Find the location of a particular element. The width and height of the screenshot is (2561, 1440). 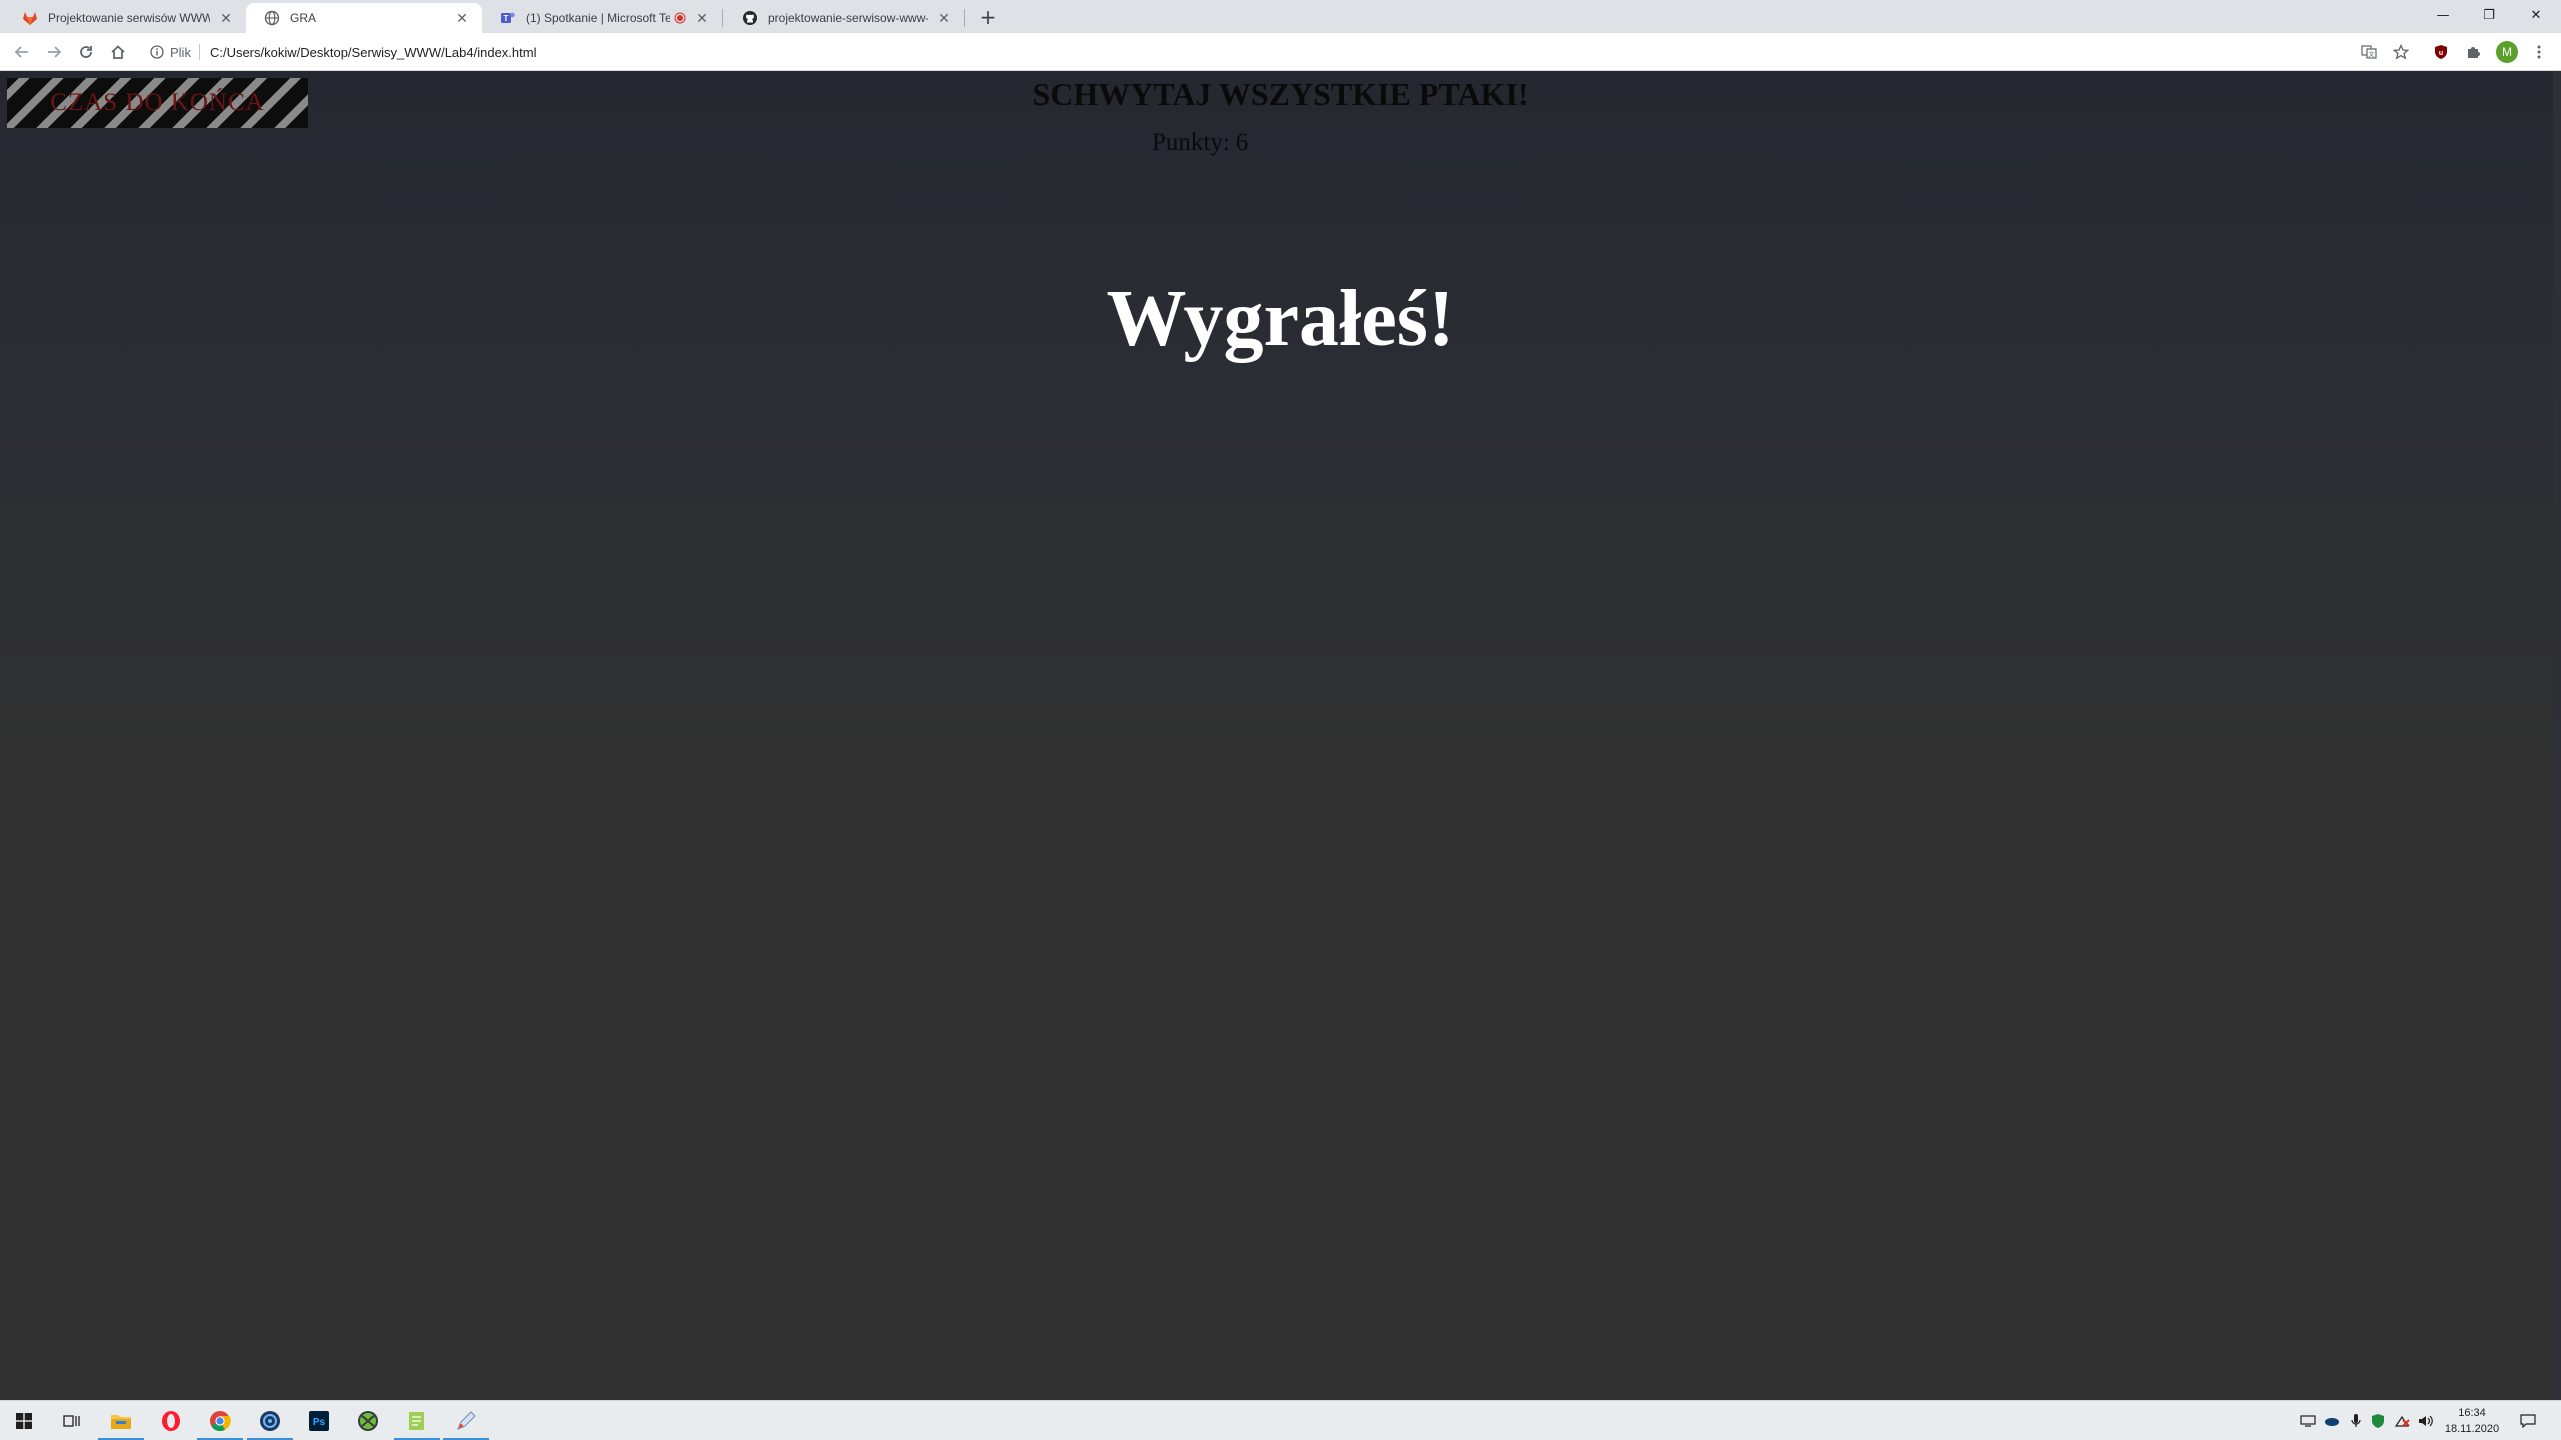

reload-icon is located at coordinates (86, 52).